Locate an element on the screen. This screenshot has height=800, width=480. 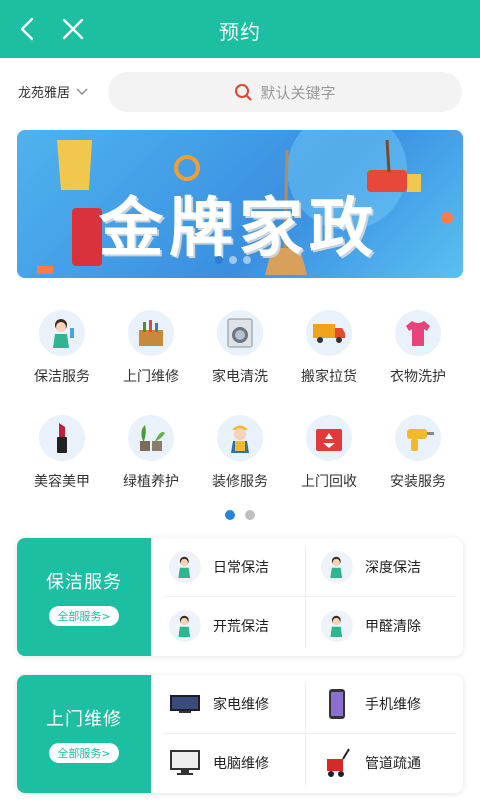
category-moving: 搬家拉货 is located at coordinates (329, 348).